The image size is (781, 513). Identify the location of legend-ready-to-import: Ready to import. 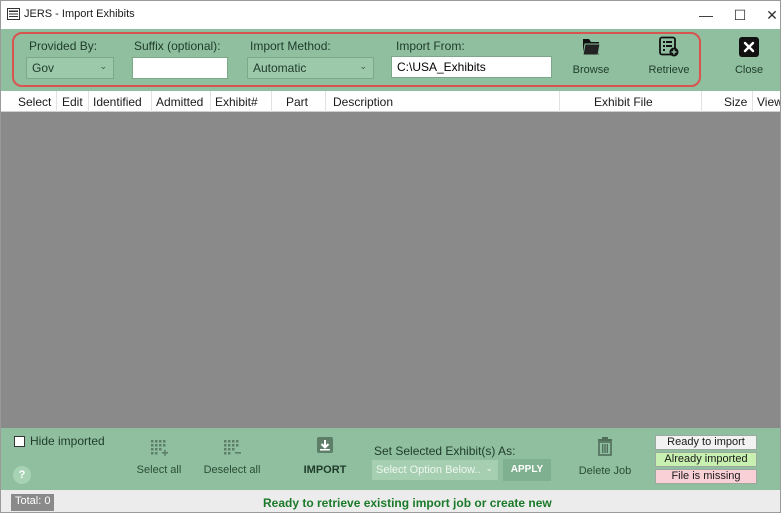
(706, 442).